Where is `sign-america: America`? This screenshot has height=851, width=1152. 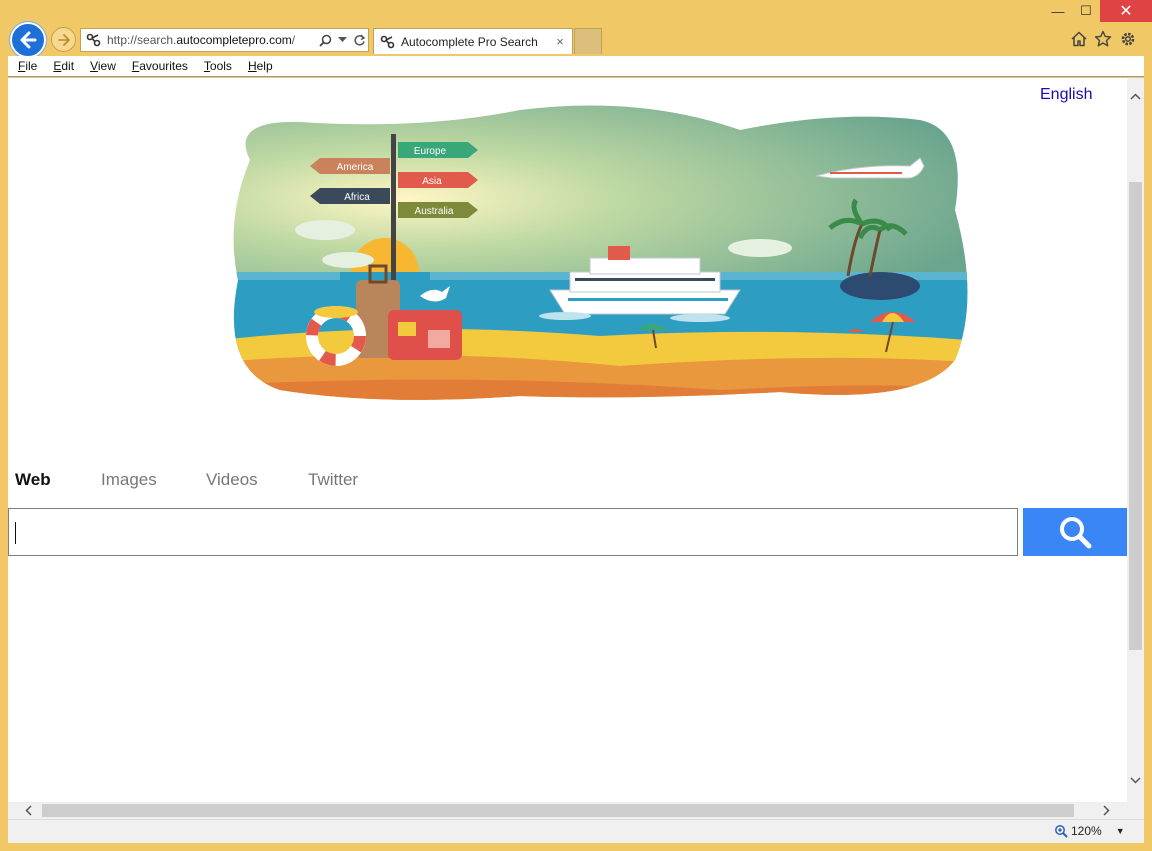
sign-america: America is located at coordinates (355, 167).